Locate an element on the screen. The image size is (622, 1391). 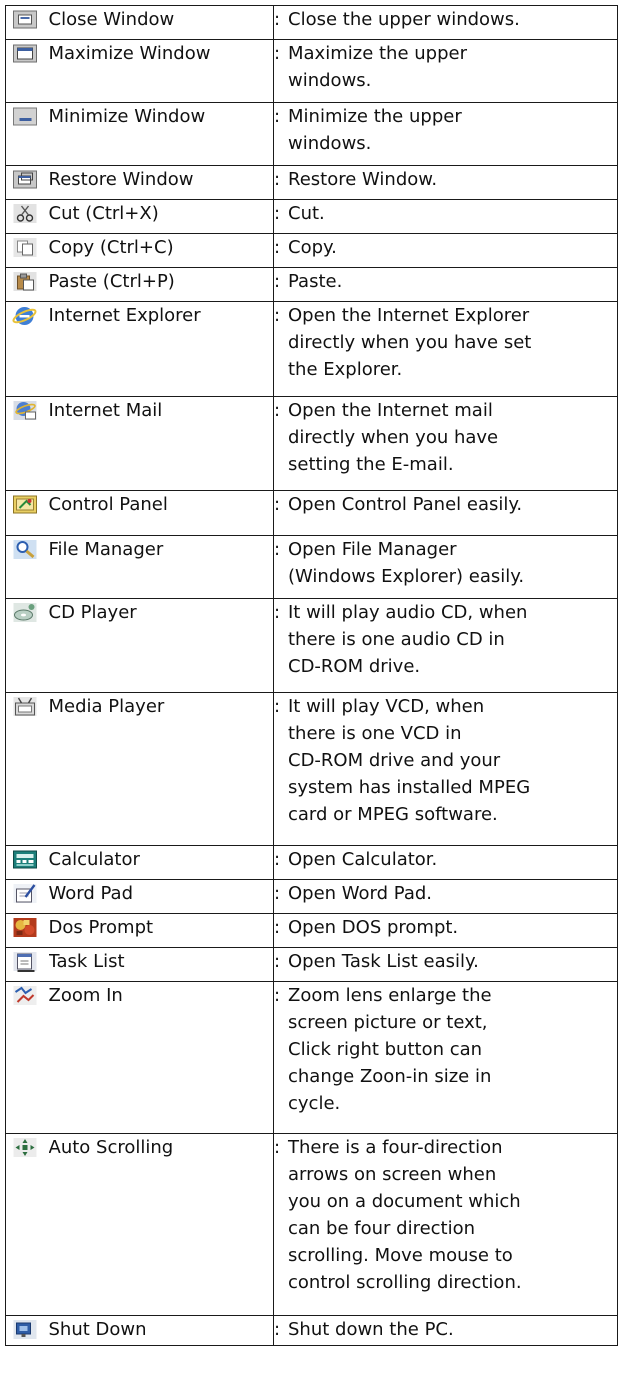
command-description-cell: : Open Control Panel easily. is located at coordinates (445, 513).